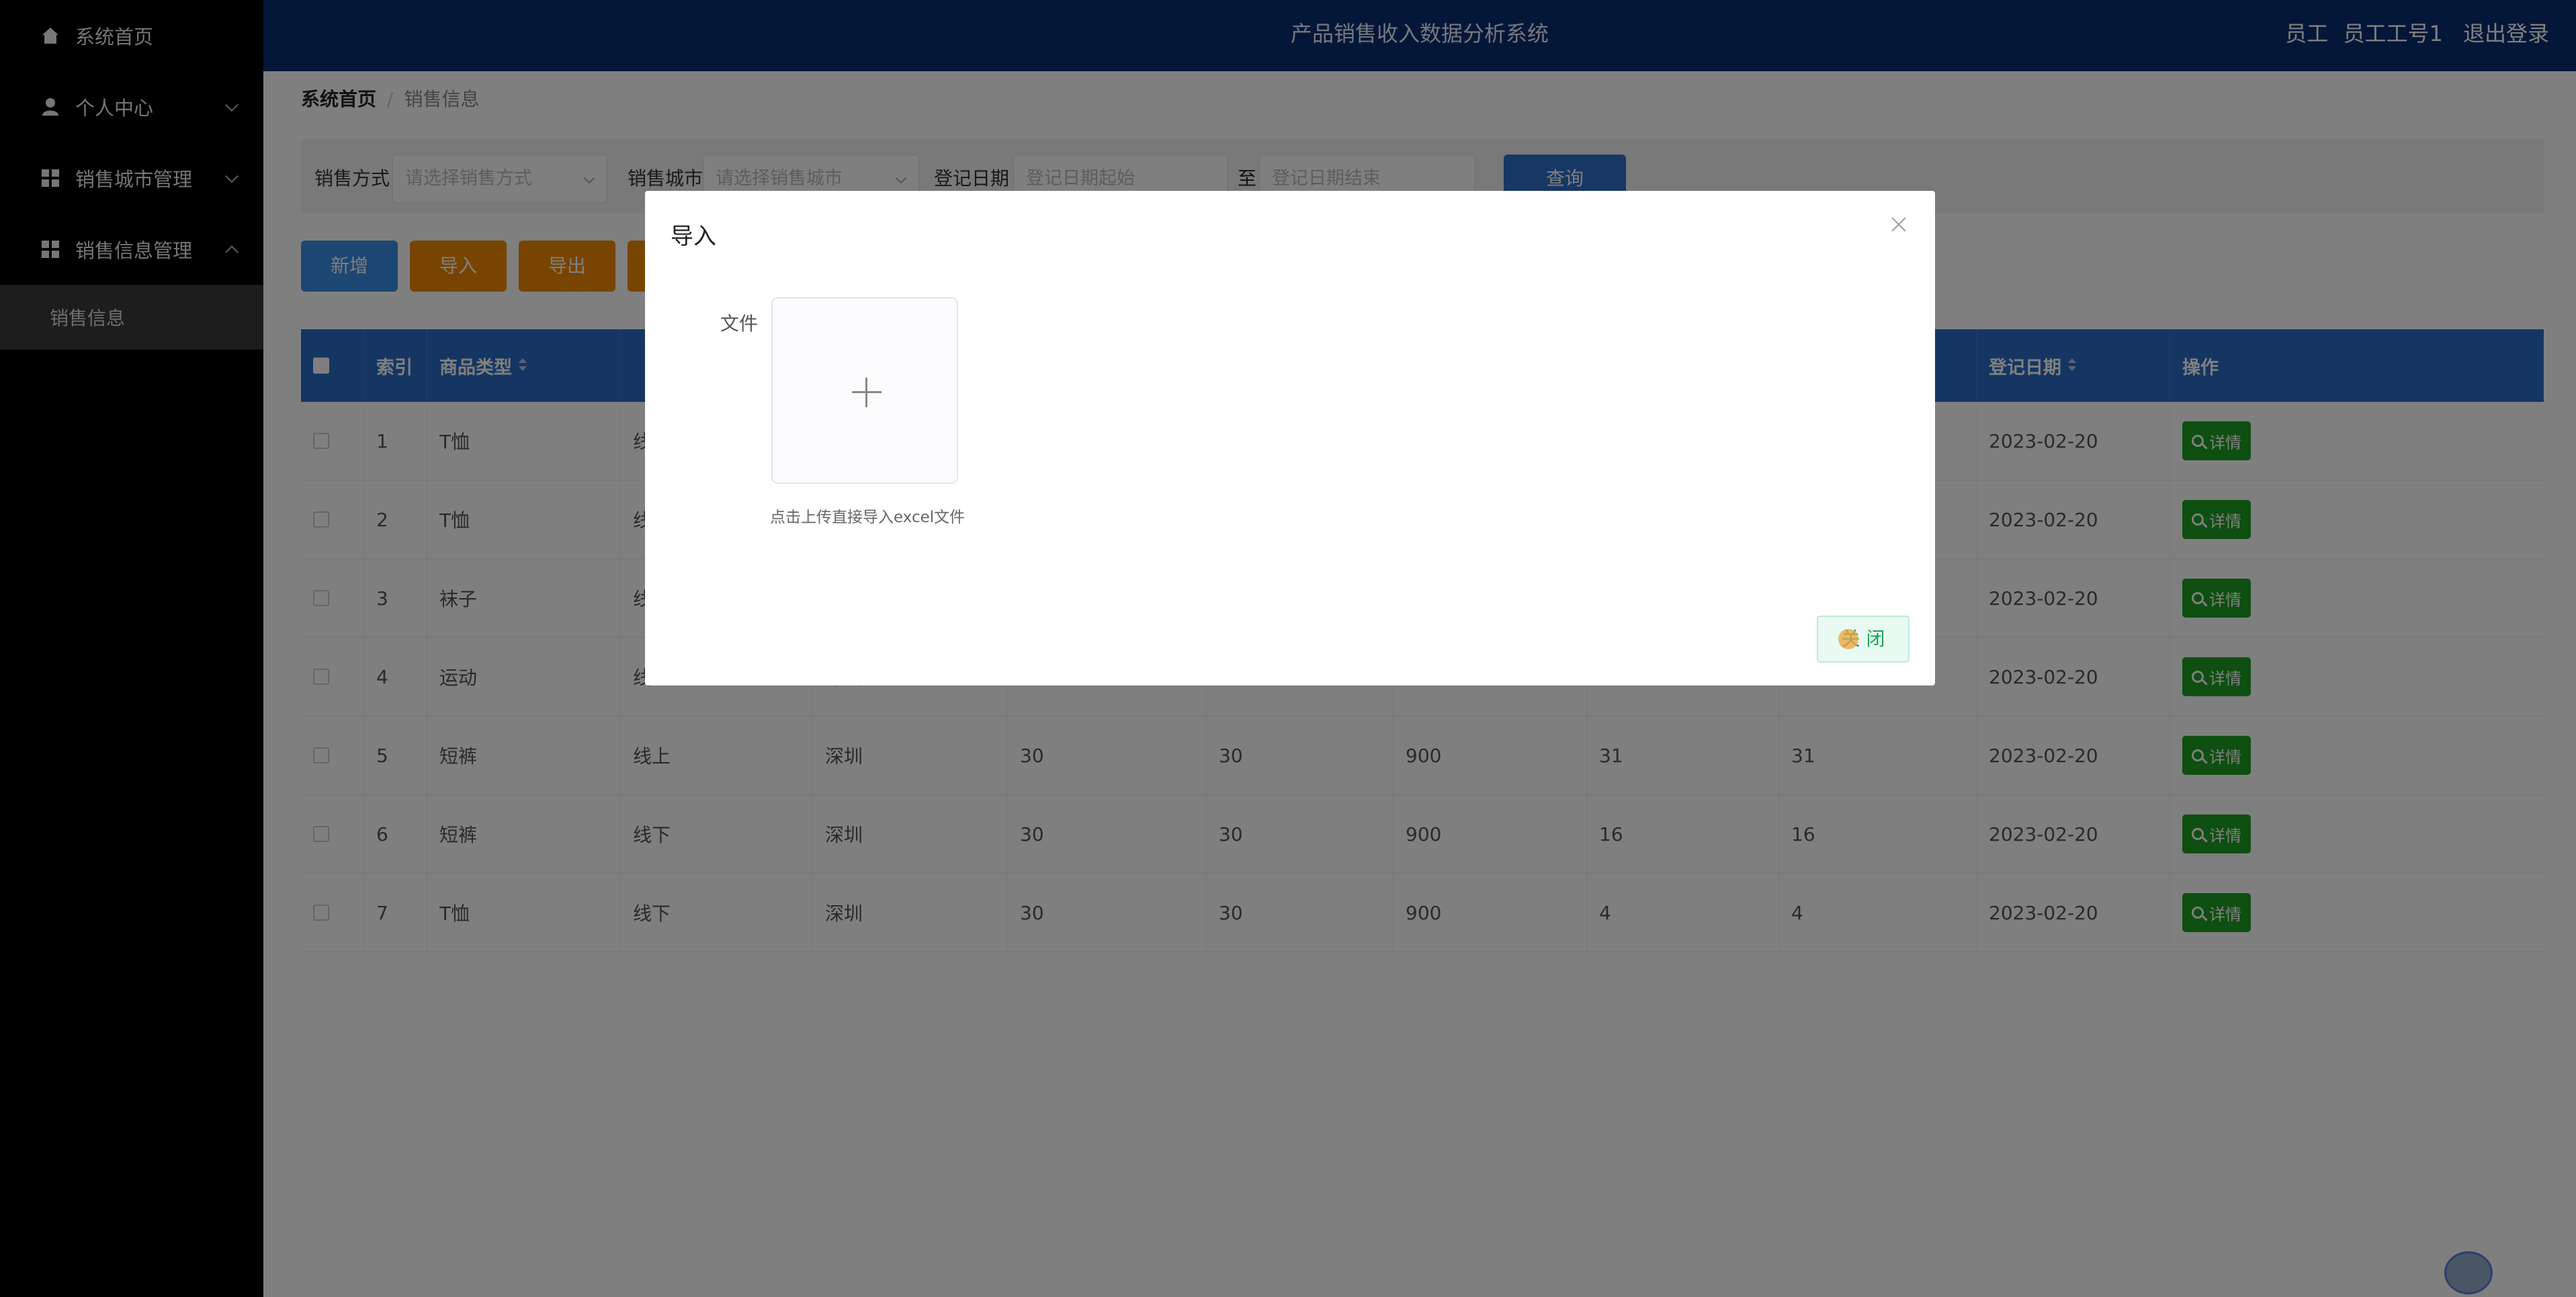 This screenshot has height=1297, width=2576. Describe the element at coordinates (1863, 639) in the screenshot. I see `close-button: 关 闭` at that location.